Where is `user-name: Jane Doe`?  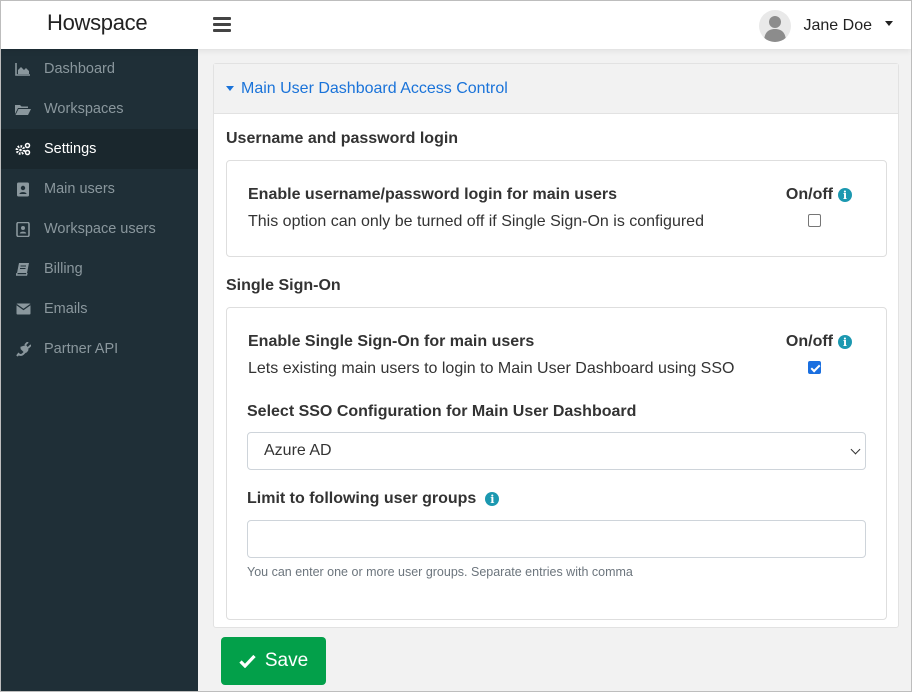 user-name: Jane Doe is located at coordinates (838, 25).